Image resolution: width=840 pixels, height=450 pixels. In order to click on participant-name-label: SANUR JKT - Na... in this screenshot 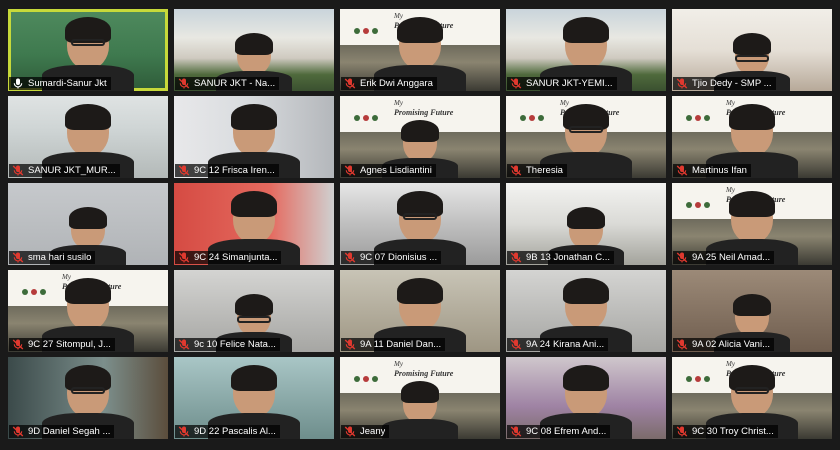, I will do `click(227, 83)`.